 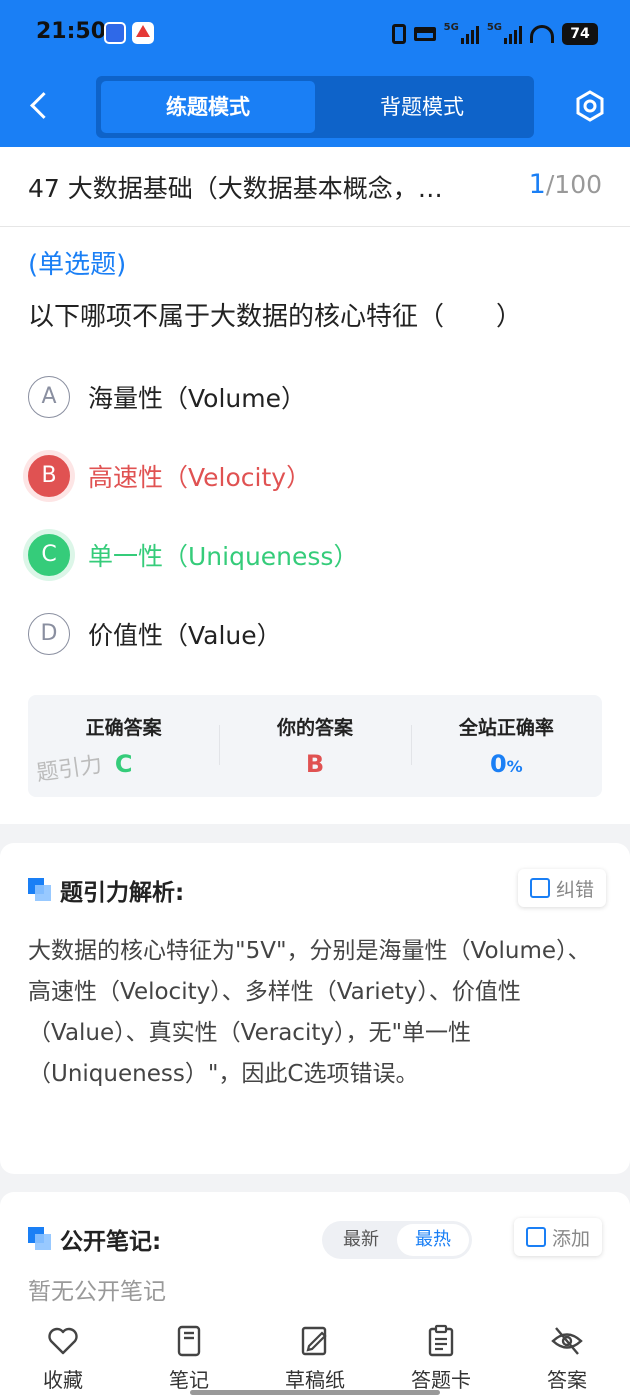 What do you see at coordinates (540, 888) in the screenshot?
I see `edit-icon` at bounding box center [540, 888].